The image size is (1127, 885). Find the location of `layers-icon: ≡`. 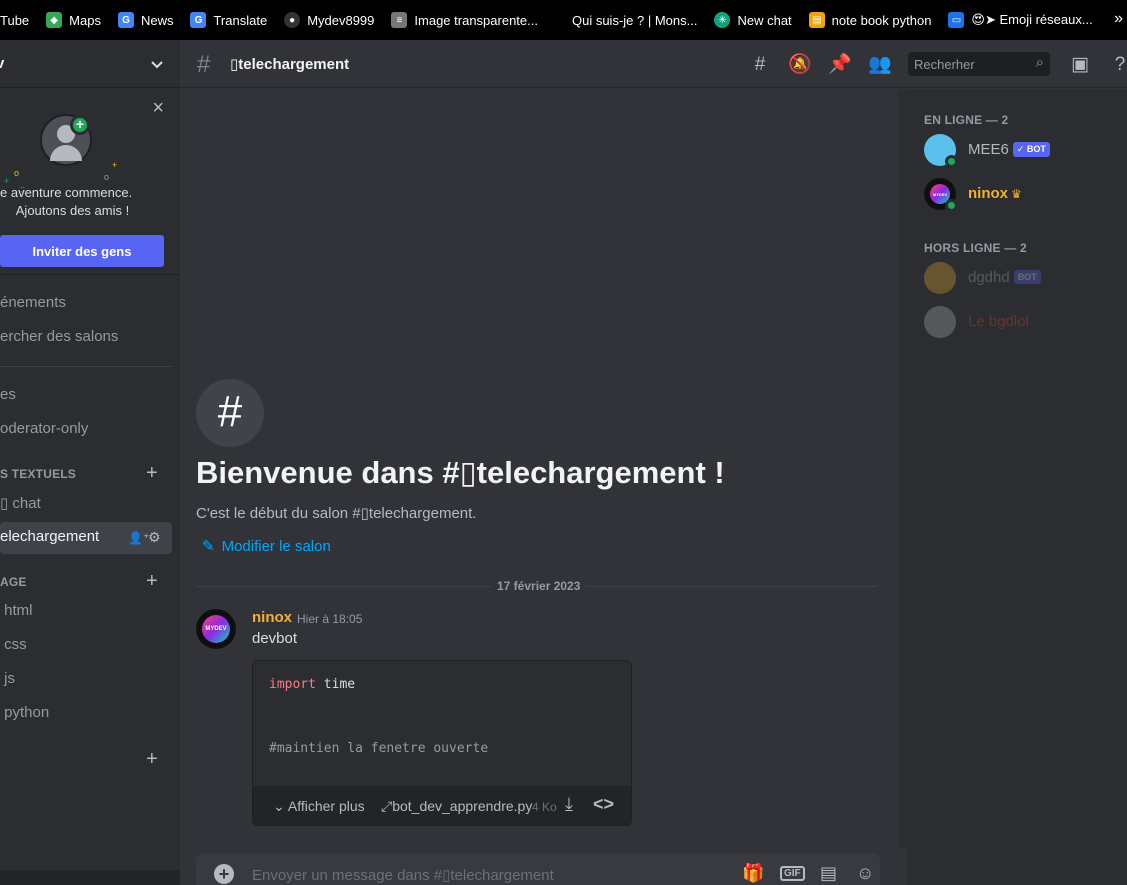

layers-icon: ≡ is located at coordinates (399, 20).